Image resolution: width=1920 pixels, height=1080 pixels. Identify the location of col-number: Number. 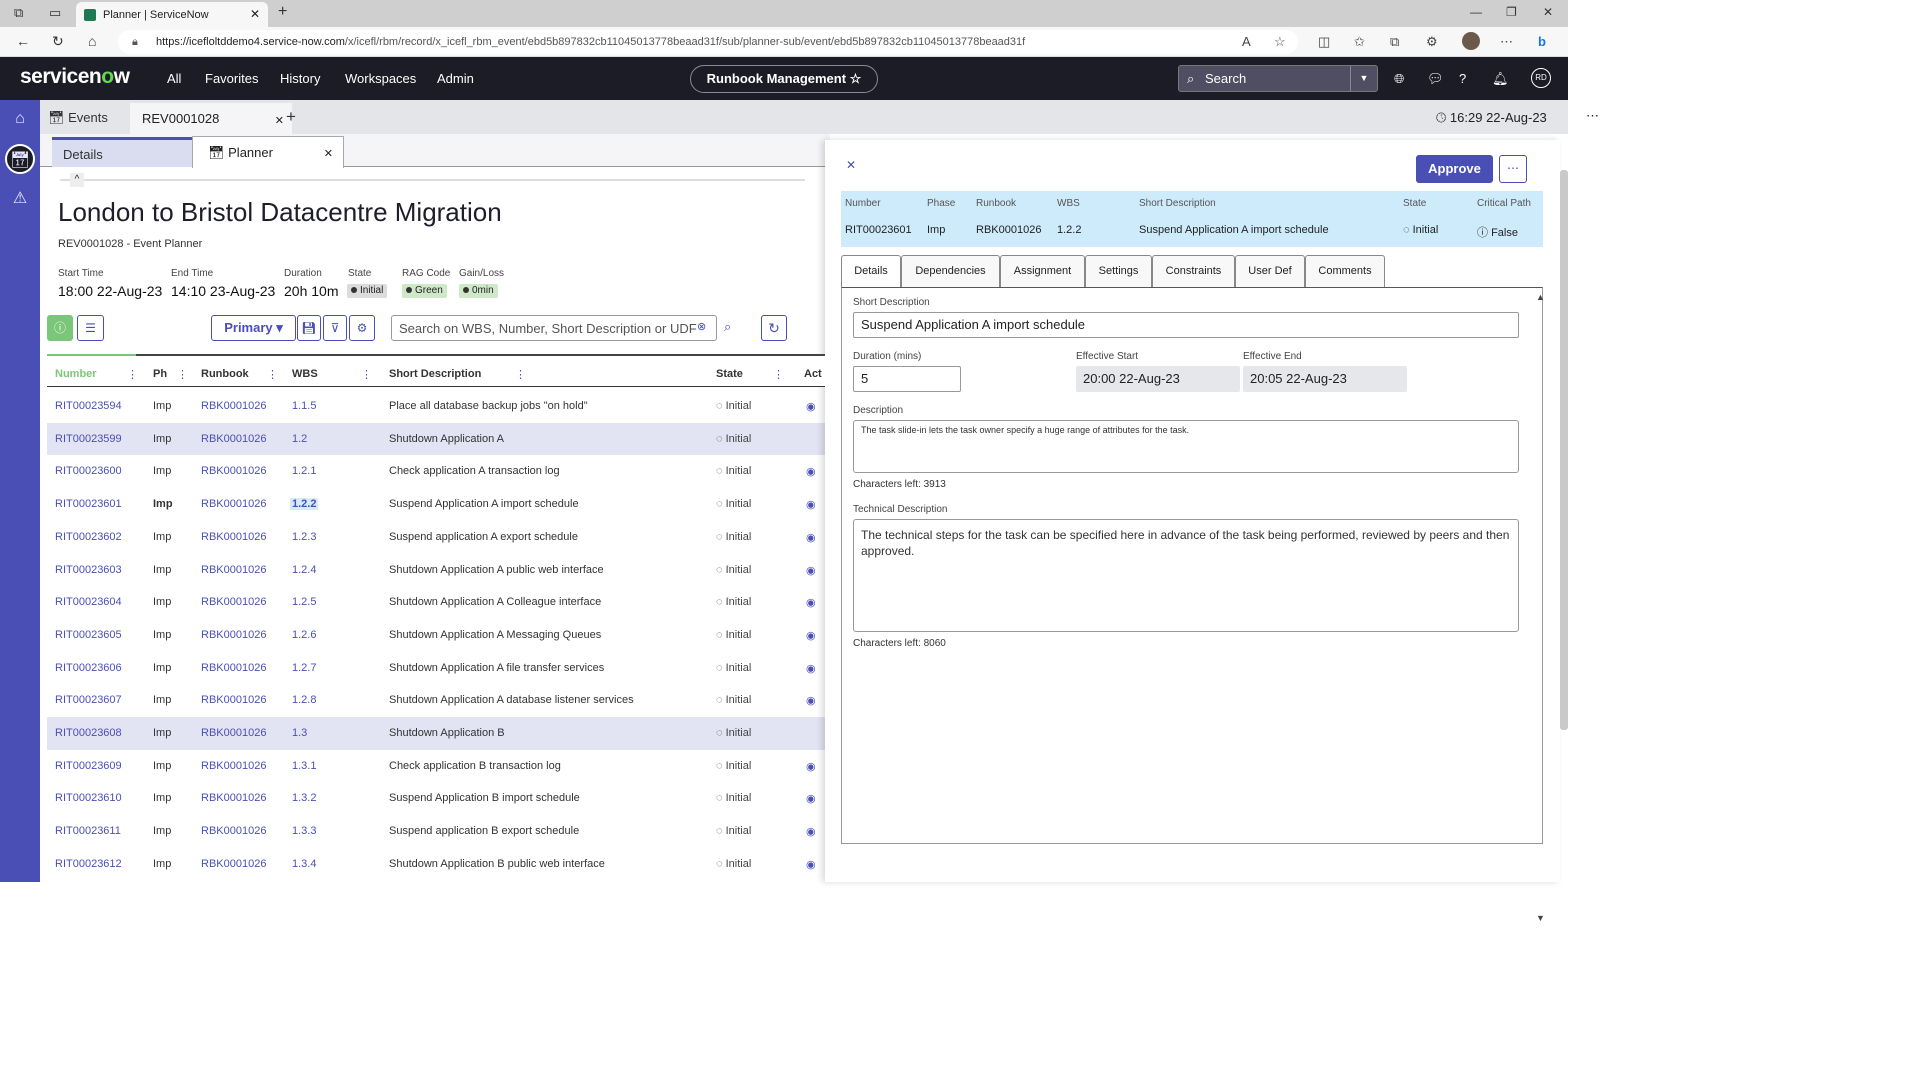
(76, 374).